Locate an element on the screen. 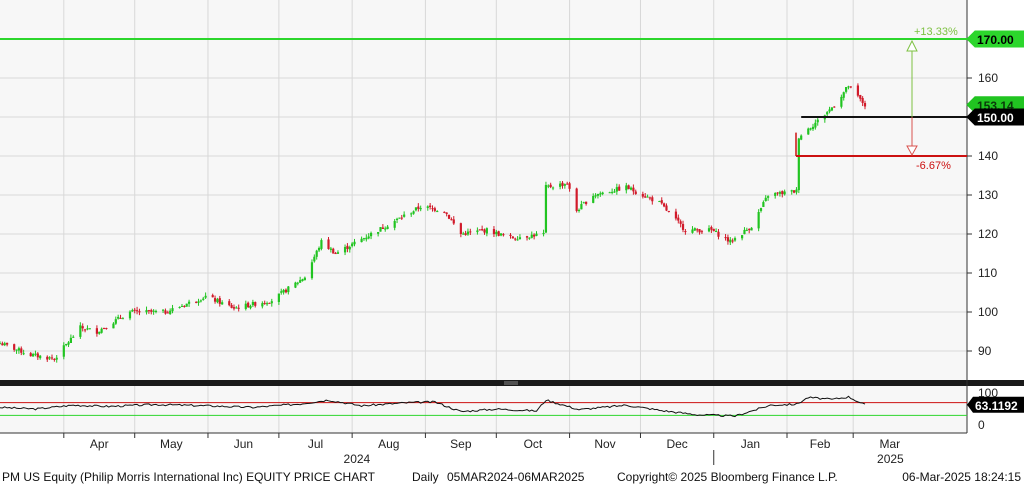 The height and width of the screenshot is (485, 1024). price-tick-label: 130 is located at coordinates (988, 195).